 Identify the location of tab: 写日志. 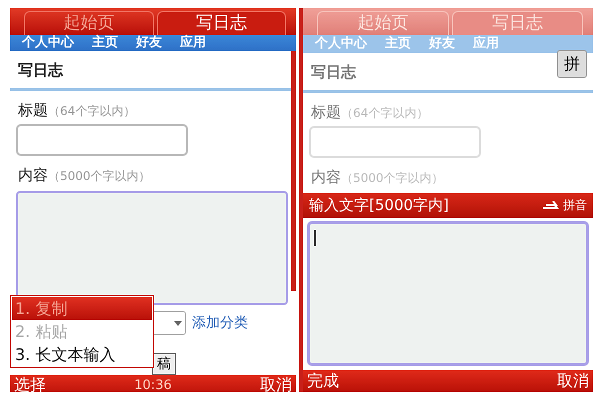
(221, 23).